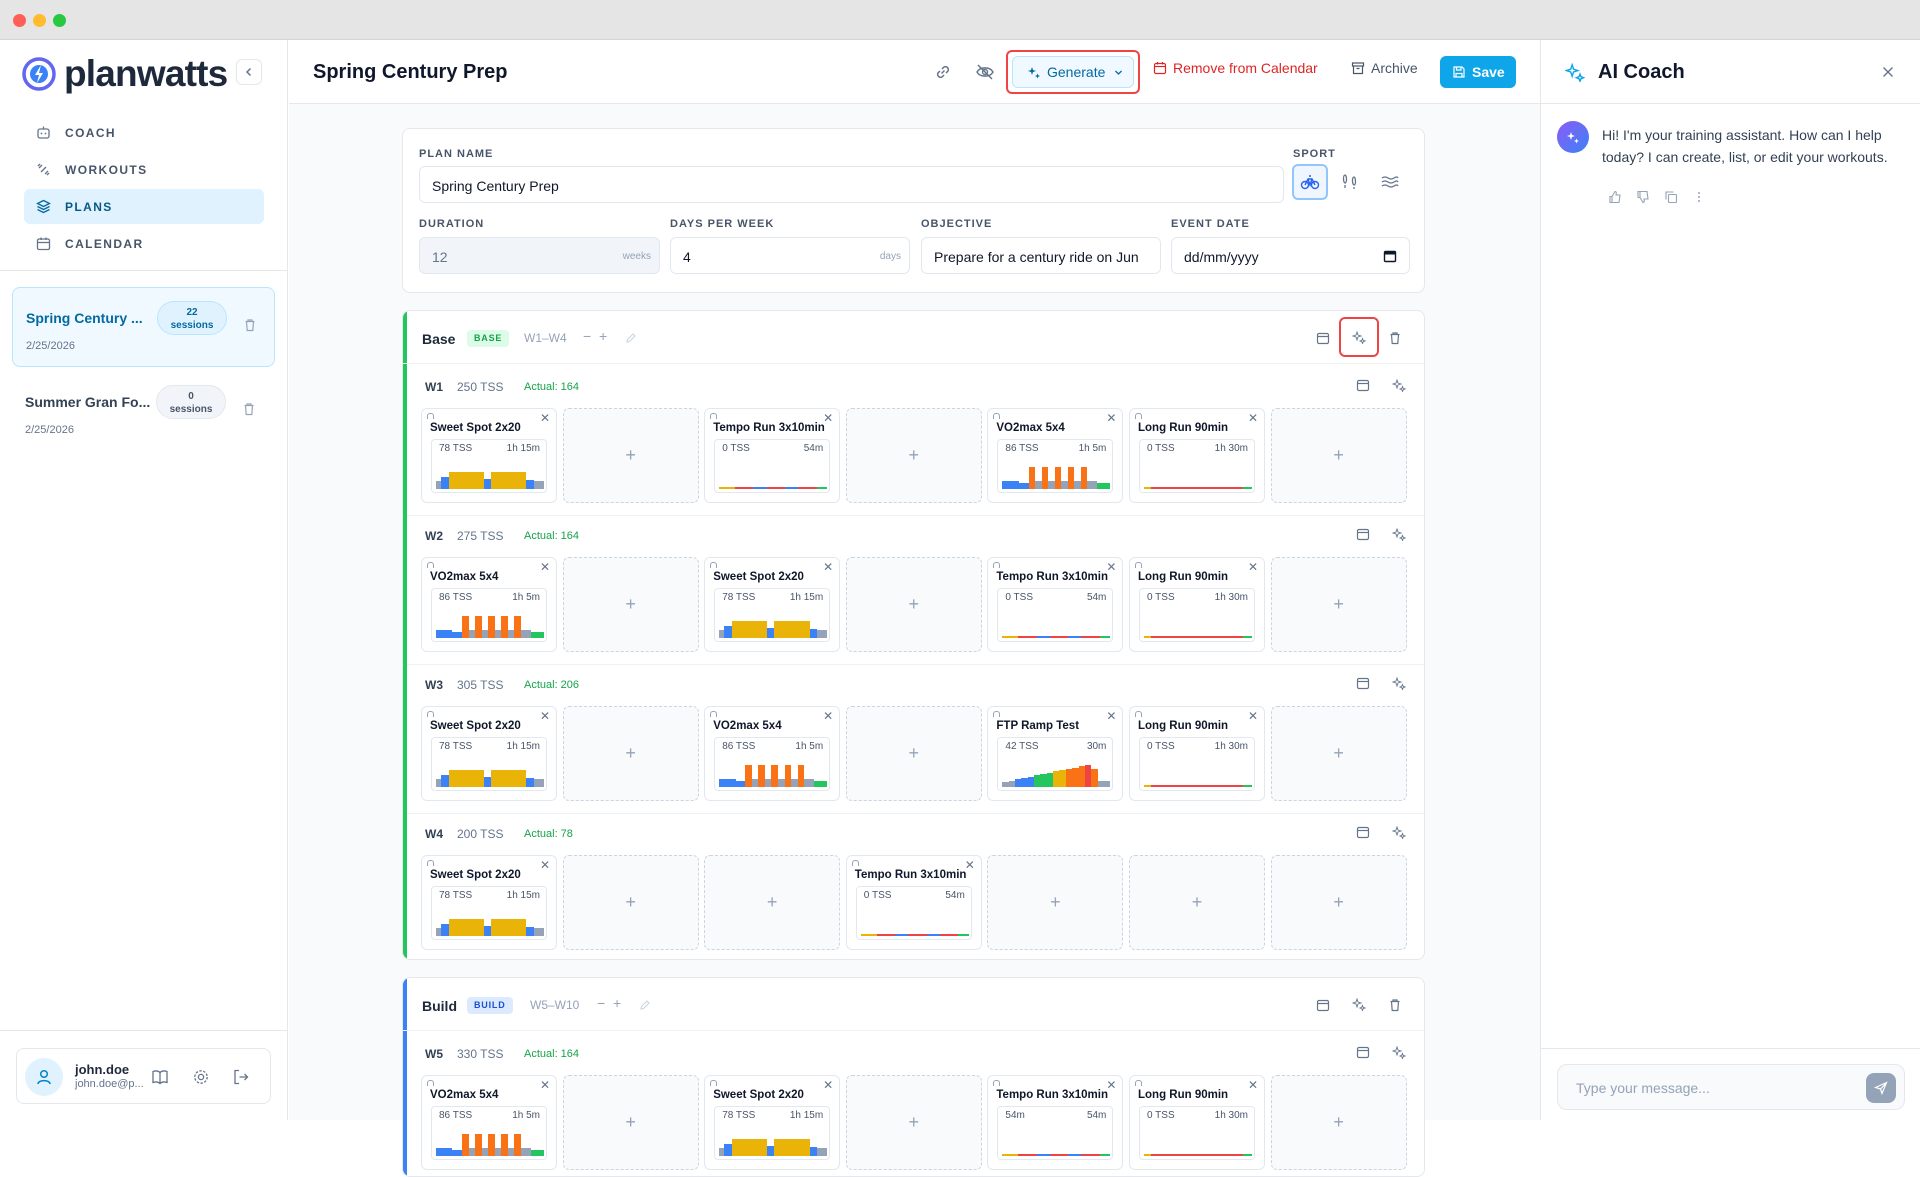 The image size is (1920, 1177). Describe the element at coordinates (539, 255) in the screenshot. I see `duration-input: 12 weeks` at that location.